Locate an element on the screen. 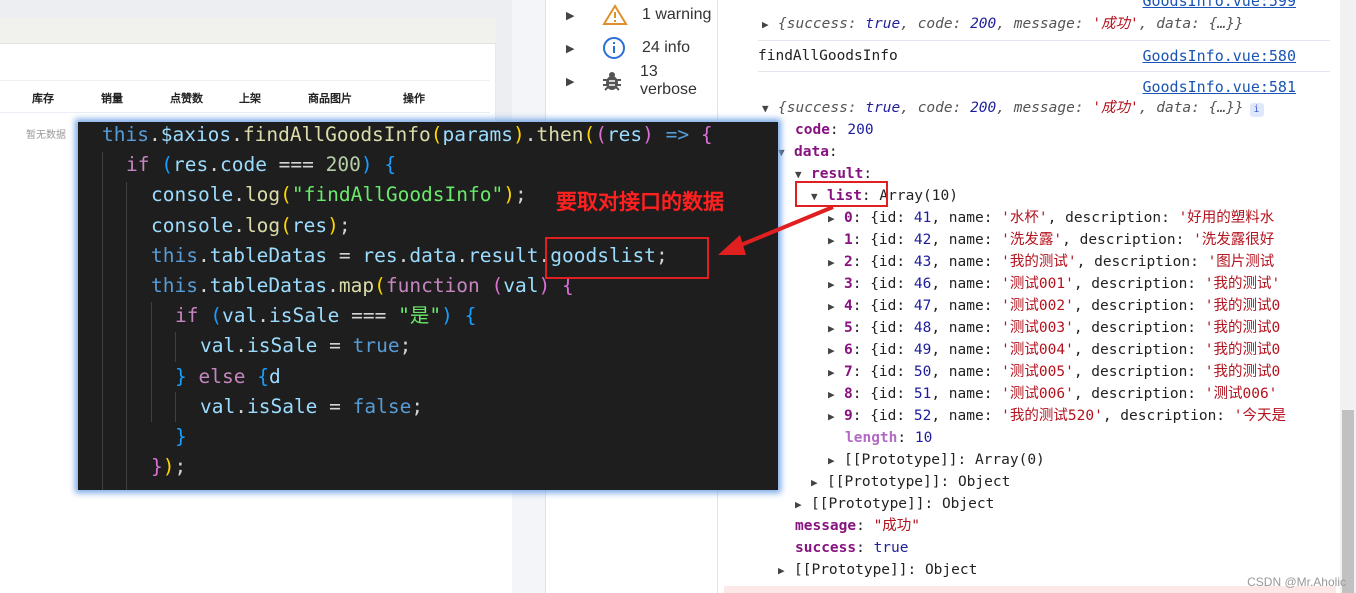 The height and width of the screenshot is (593, 1356). column-header-image: 商品图片 is located at coordinates (330, 98).